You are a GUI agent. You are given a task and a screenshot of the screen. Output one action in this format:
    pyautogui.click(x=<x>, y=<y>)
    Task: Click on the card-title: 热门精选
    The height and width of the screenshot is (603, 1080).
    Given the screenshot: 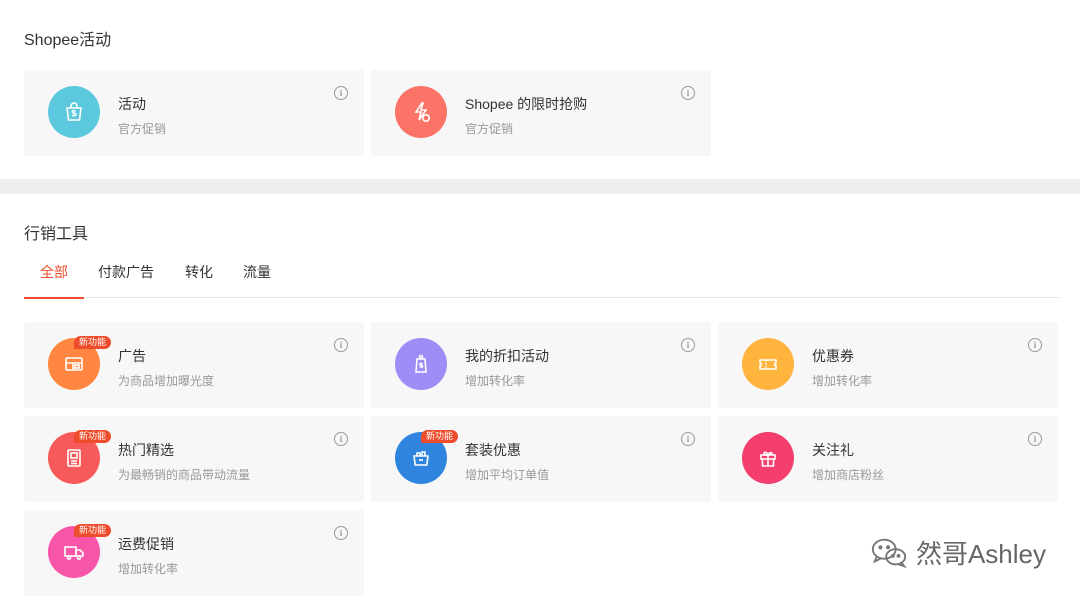 What is the action you would take?
    pyautogui.click(x=146, y=450)
    